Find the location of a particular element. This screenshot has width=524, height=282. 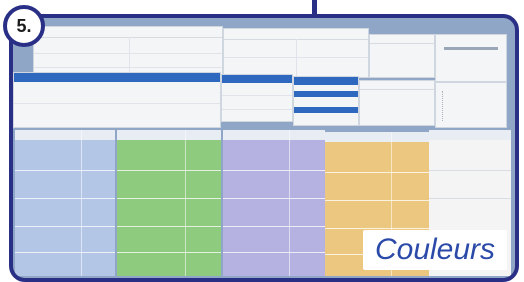

sheet-mid-left is located at coordinates (117, 100).